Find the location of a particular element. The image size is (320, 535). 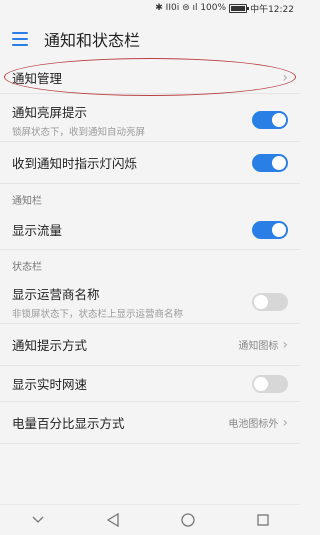

indicator-light-label: 收到通知时指示灯闪烁 is located at coordinates (75, 163).